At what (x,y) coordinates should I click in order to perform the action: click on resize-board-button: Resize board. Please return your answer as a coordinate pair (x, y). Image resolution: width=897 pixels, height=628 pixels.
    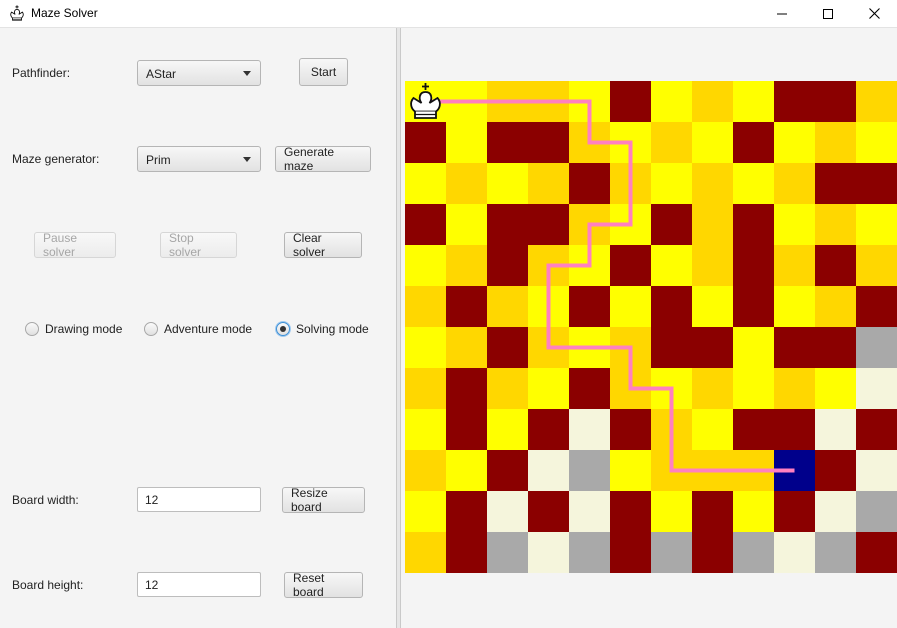
    Looking at the image, I should click on (323, 500).